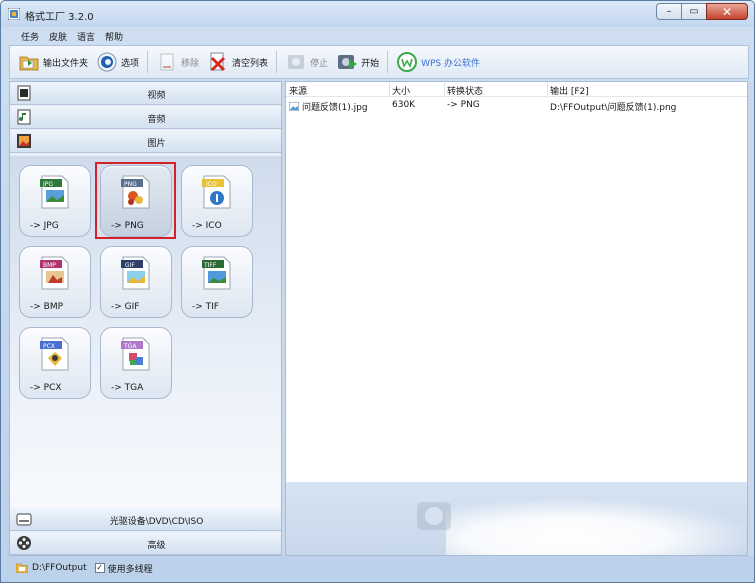  I want to click on gif-badge-text: GIF, so click(130, 265).